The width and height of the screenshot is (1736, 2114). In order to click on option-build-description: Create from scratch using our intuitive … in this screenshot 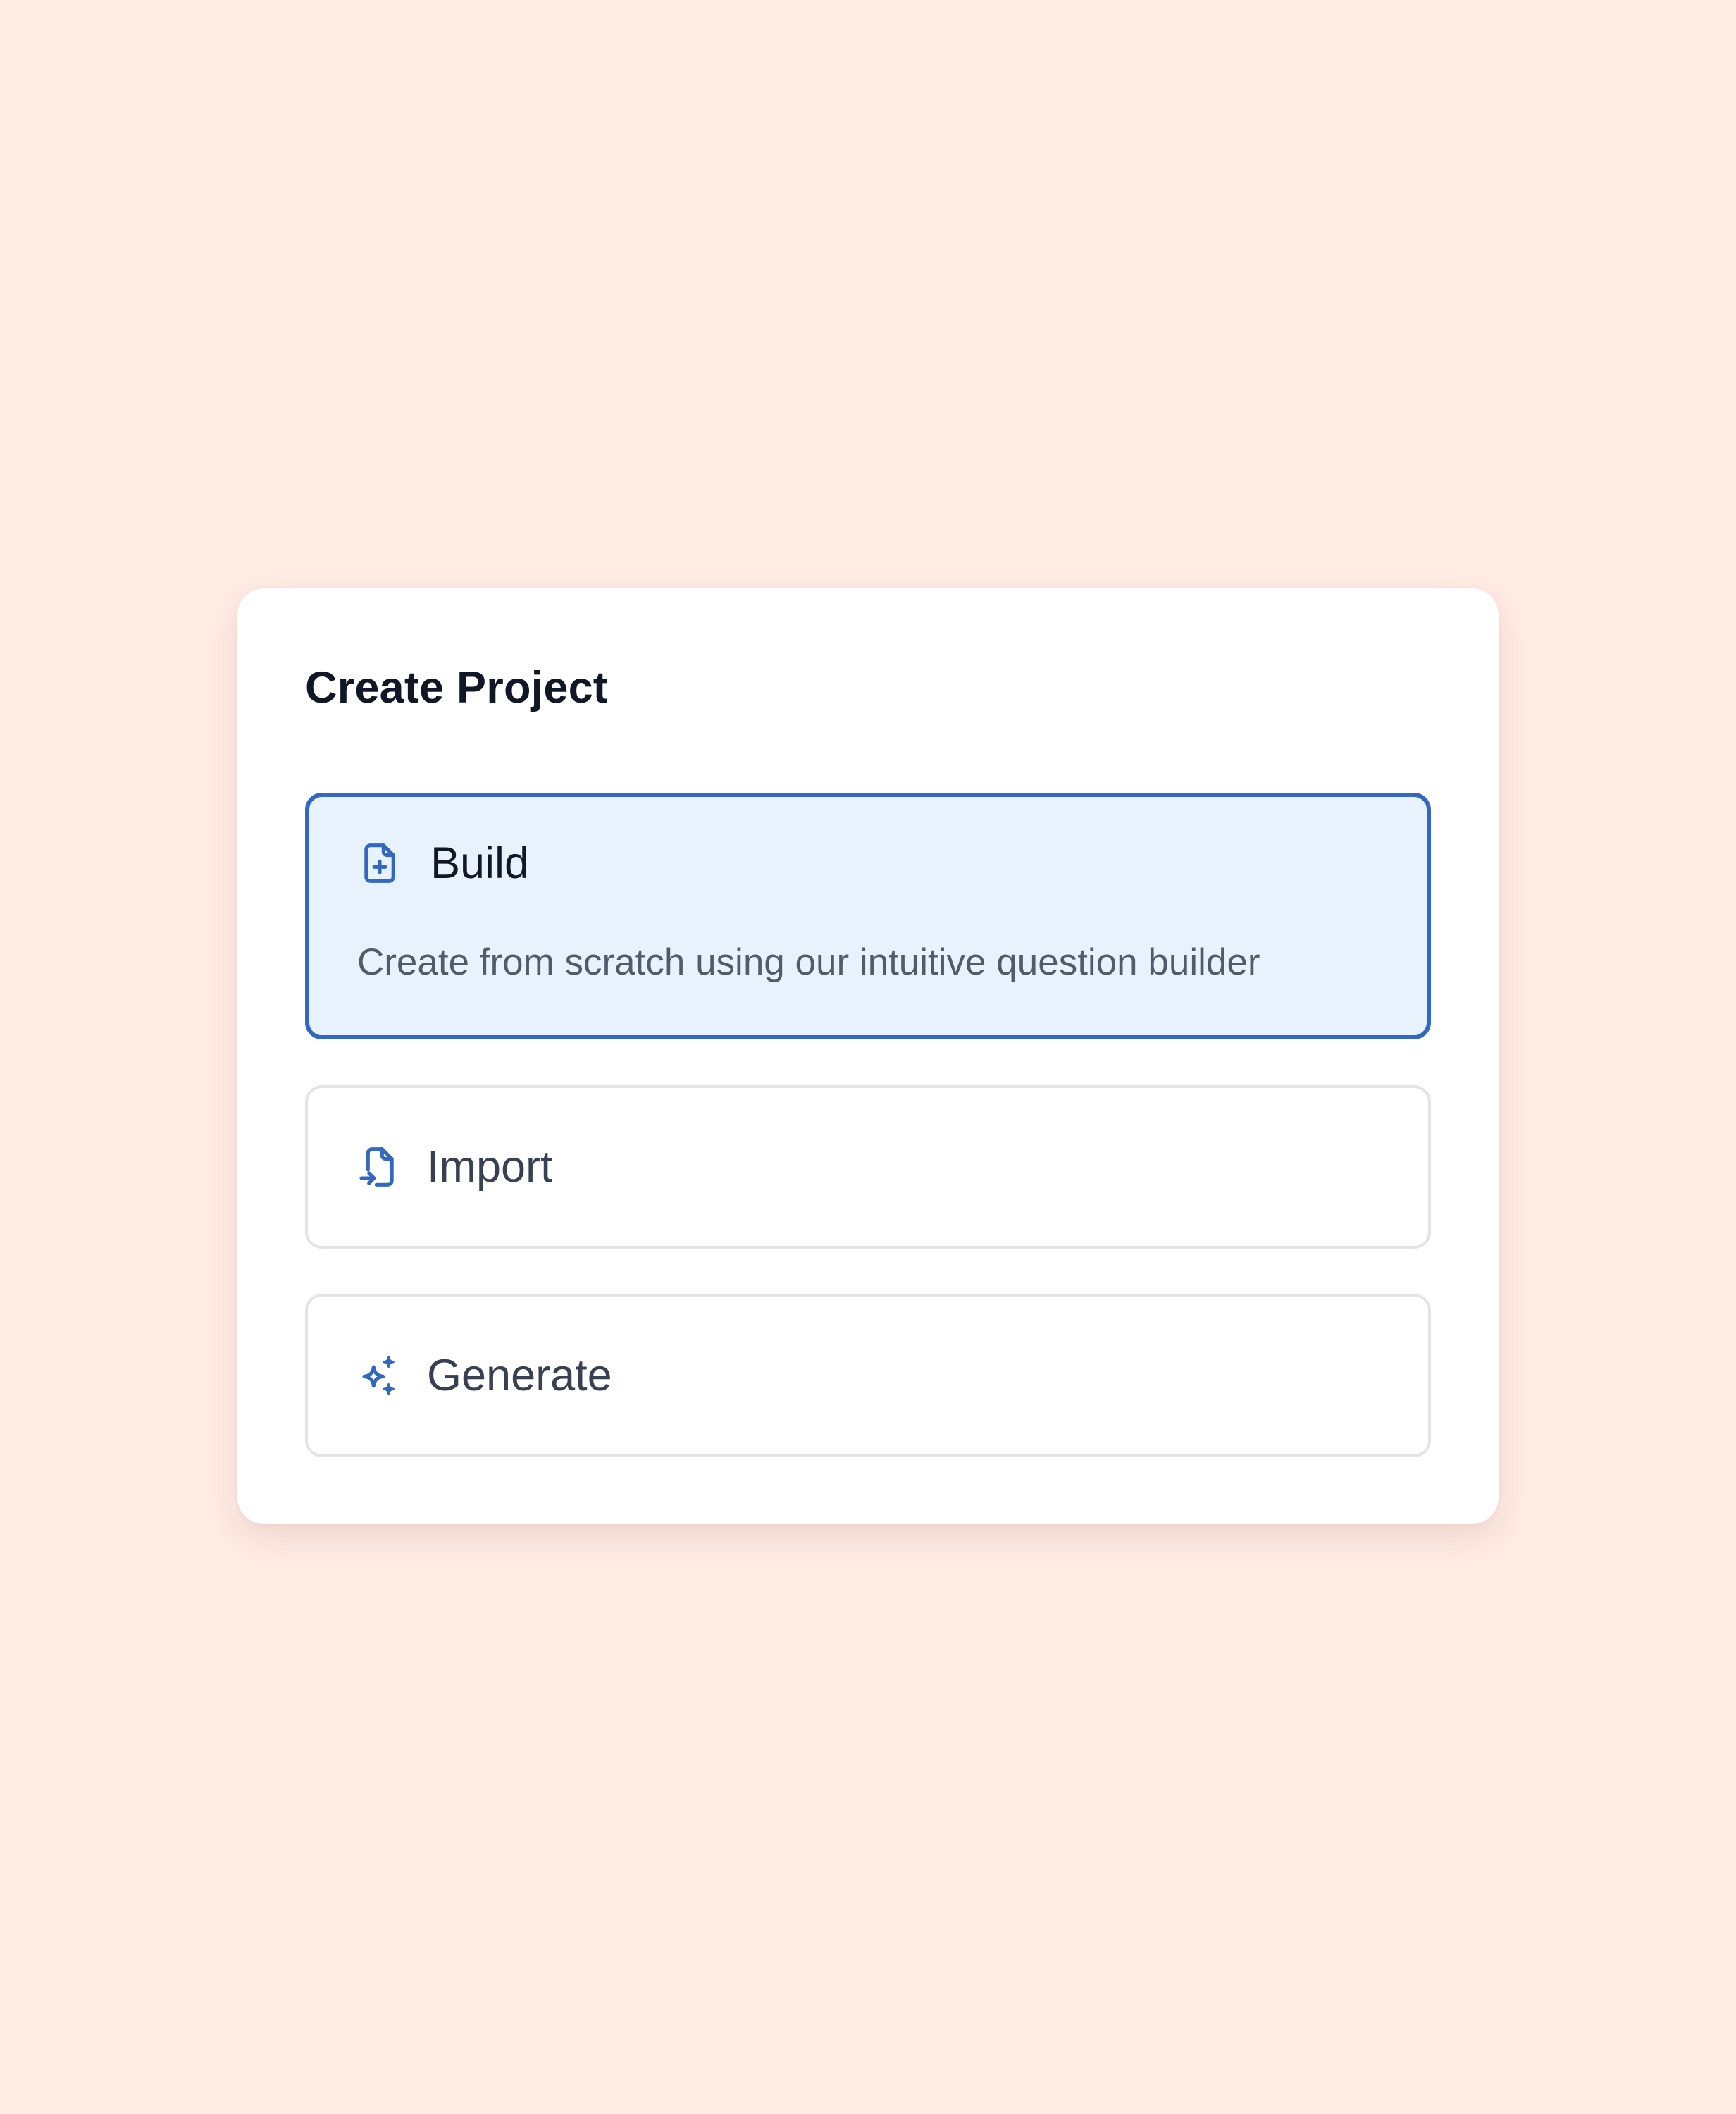, I will do `click(808, 962)`.